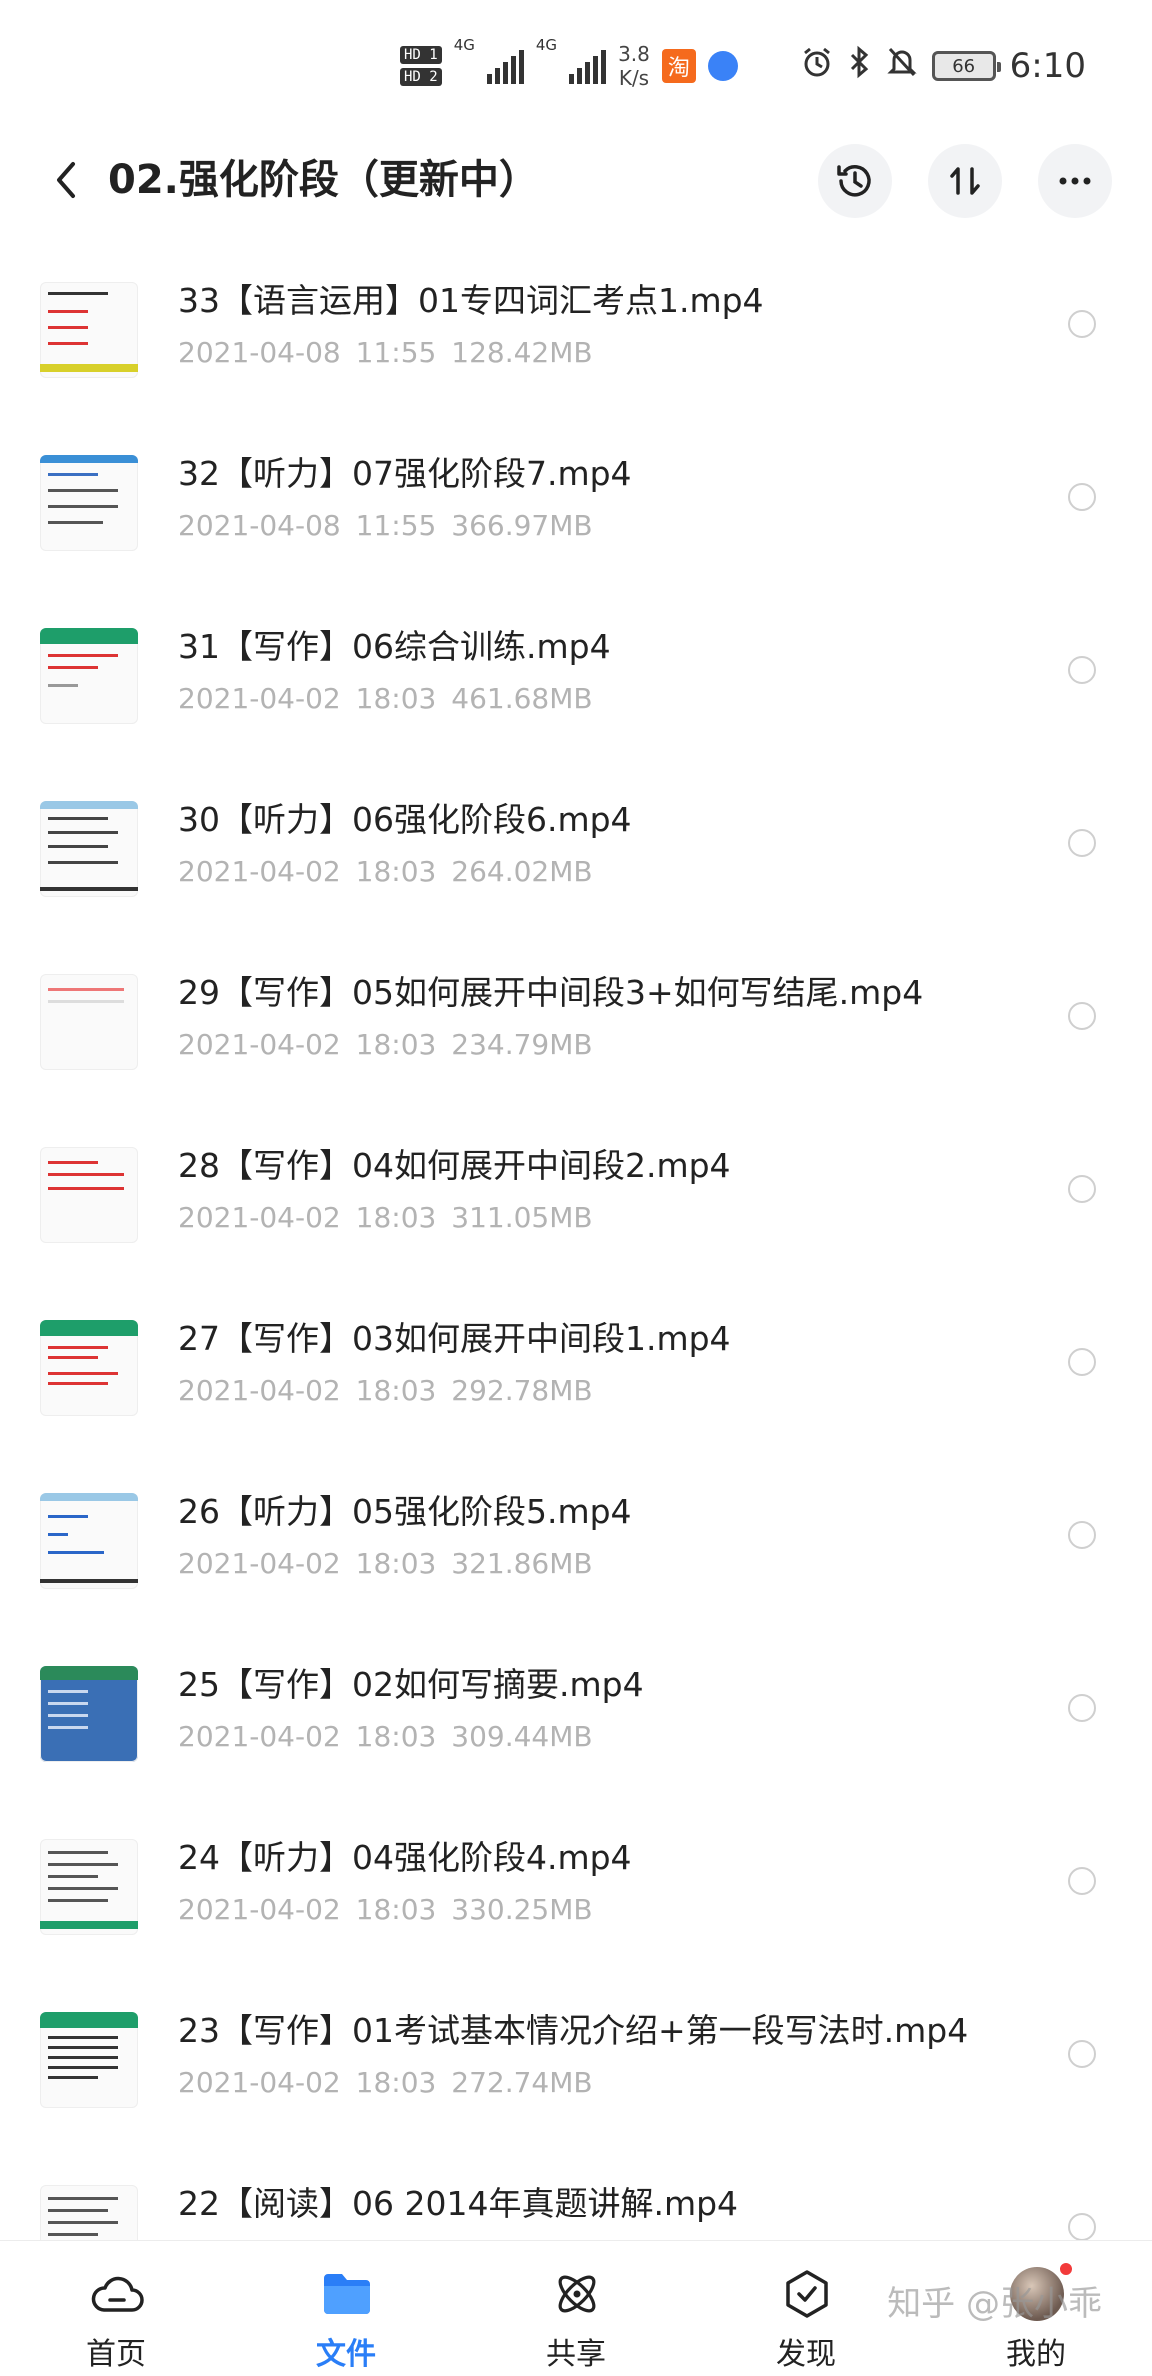 This screenshot has width=1152, height=2376. I want to click on nav-files: 文件, so click(346, 2308).